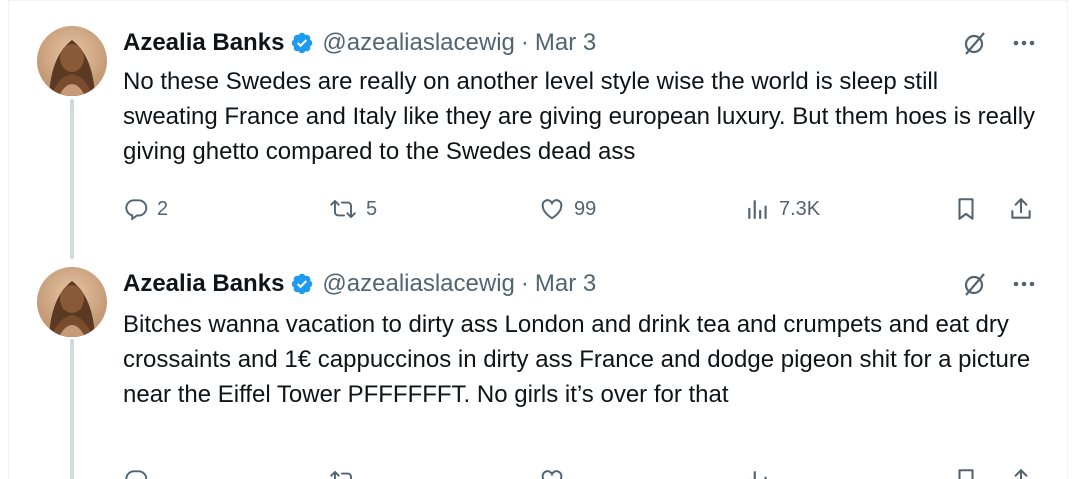 The height and width of the screenshot is (479, 1079). What do you see at coordinates (580, 472) in the screenshot?
I see `tweet-actions-bar` at bounding box center [580, 472].